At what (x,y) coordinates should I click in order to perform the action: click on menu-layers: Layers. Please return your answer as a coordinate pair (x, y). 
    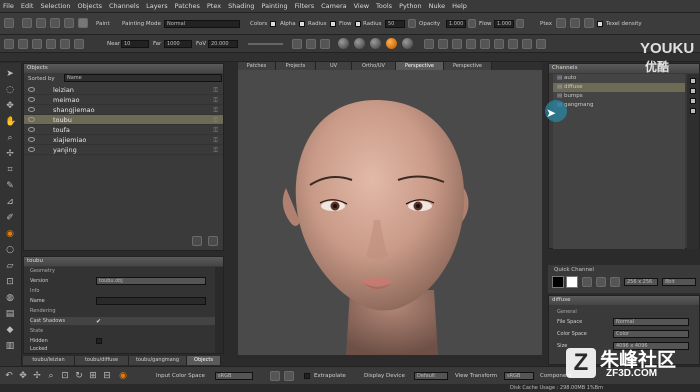
    Looking at the image, I should click on (157, 6).